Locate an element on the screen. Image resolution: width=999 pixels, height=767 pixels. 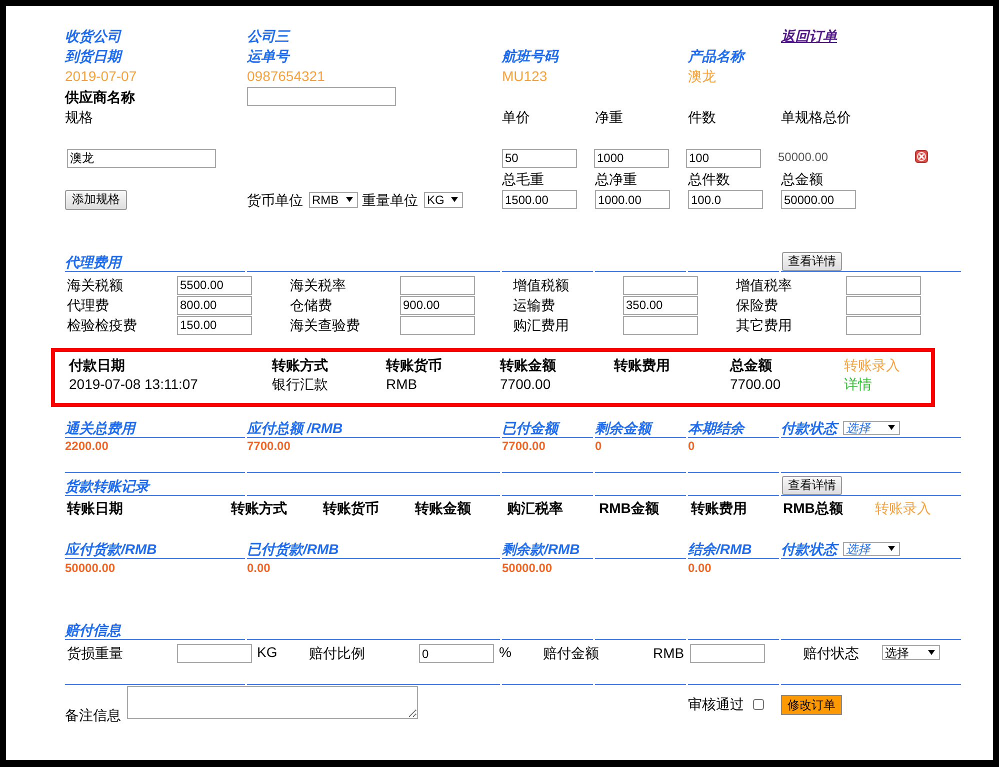
fee-field: 800.00 is located at coordinates (214, 305).